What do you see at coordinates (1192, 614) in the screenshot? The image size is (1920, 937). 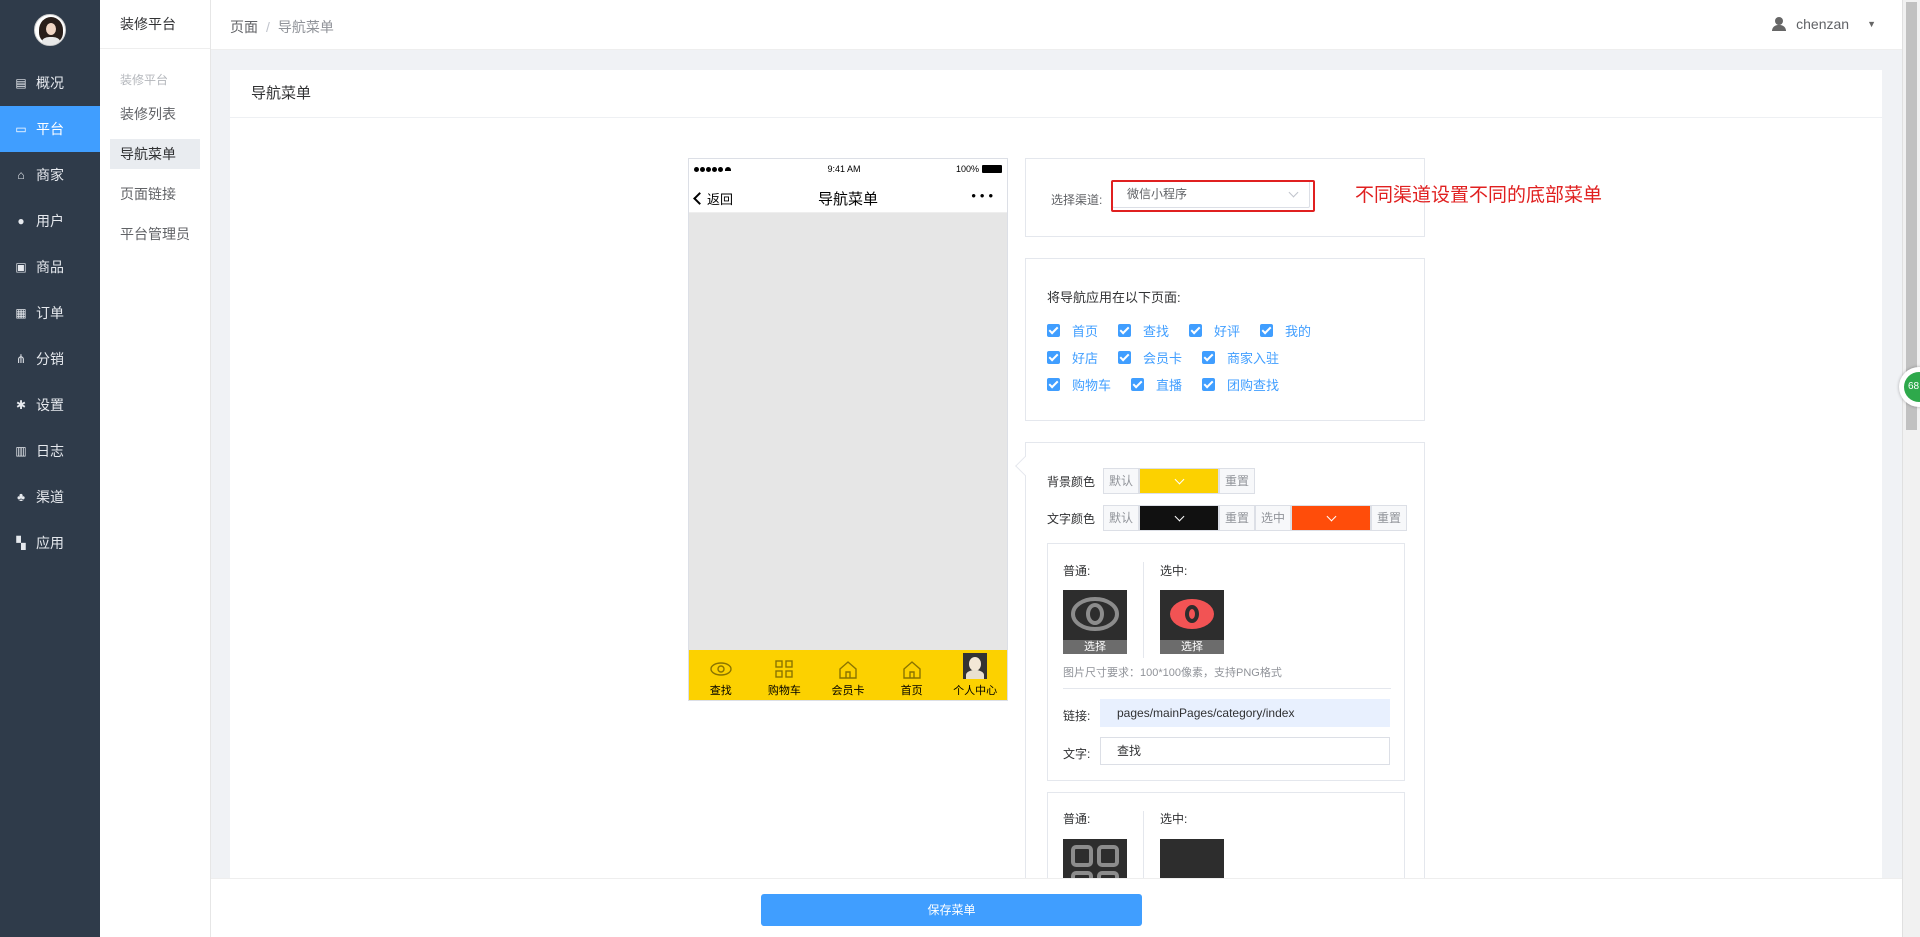 I see `eye-filled-icon` at bounding box center [1192, 614].